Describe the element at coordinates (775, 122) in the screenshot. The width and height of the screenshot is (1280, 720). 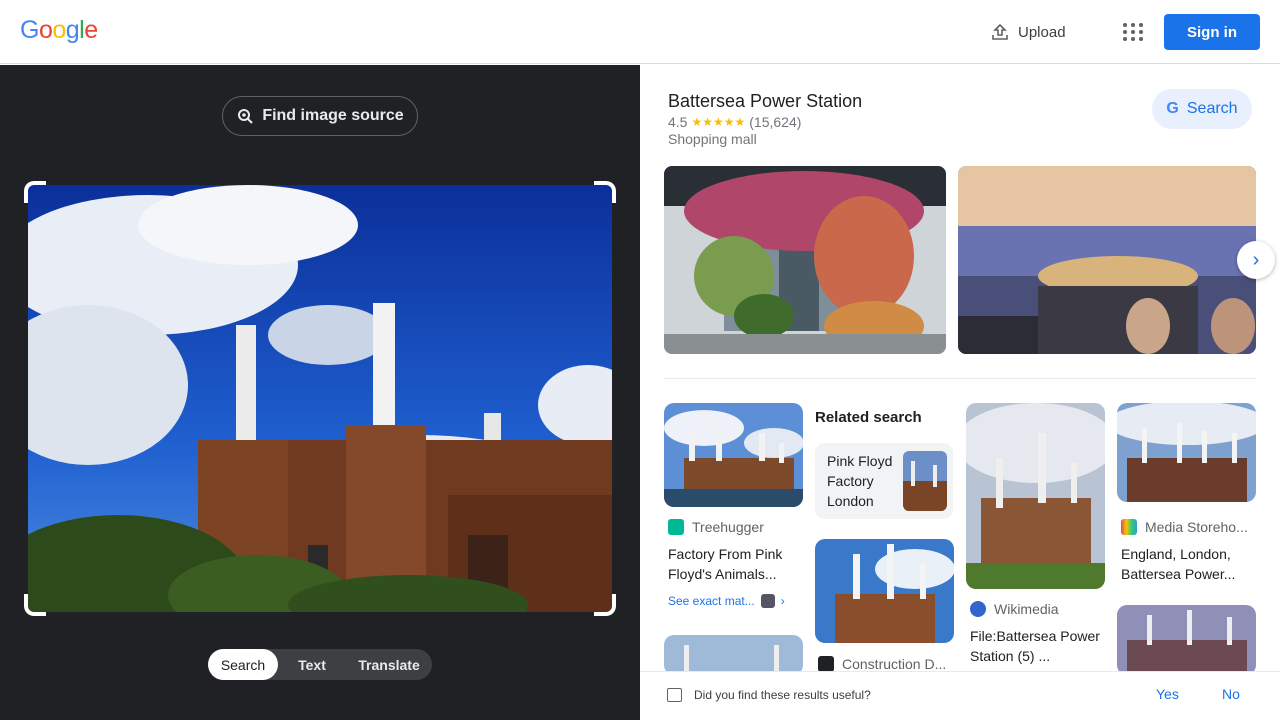
I see `review-count: (15,624)` at that location.